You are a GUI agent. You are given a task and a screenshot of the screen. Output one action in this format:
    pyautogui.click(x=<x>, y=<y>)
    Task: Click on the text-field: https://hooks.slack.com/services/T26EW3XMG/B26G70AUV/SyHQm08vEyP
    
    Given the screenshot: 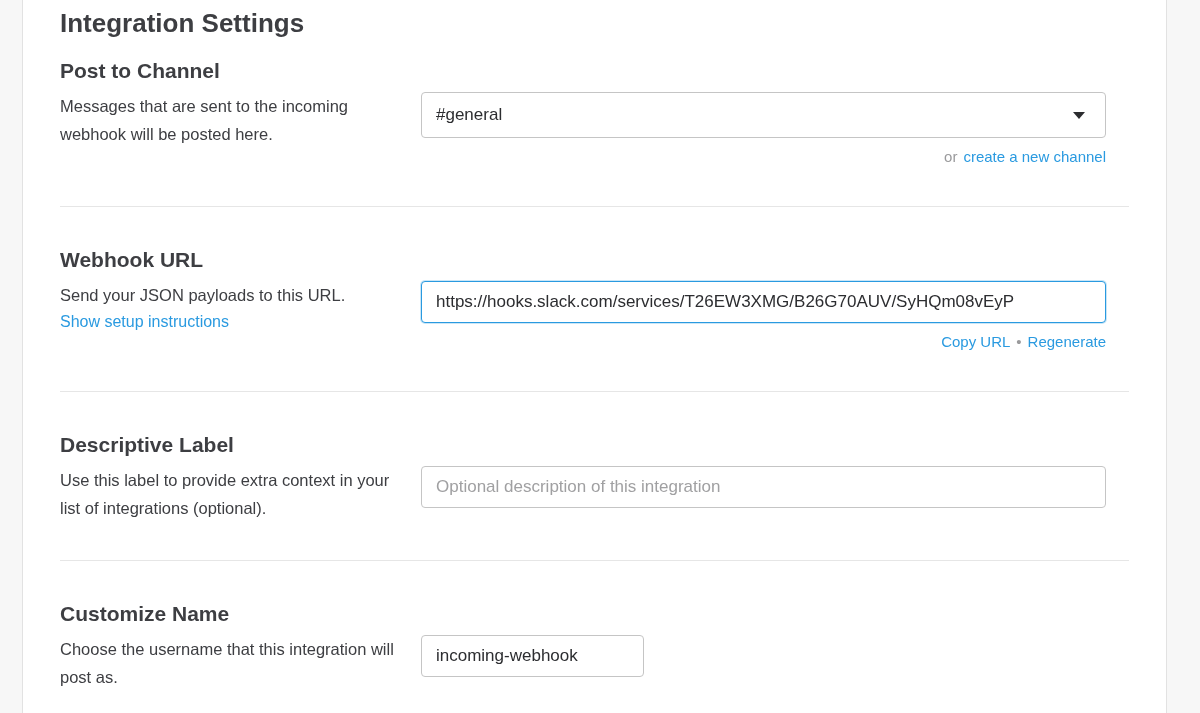 What is the action you would take?
    pyautogui.click(x=763, y=302)
    